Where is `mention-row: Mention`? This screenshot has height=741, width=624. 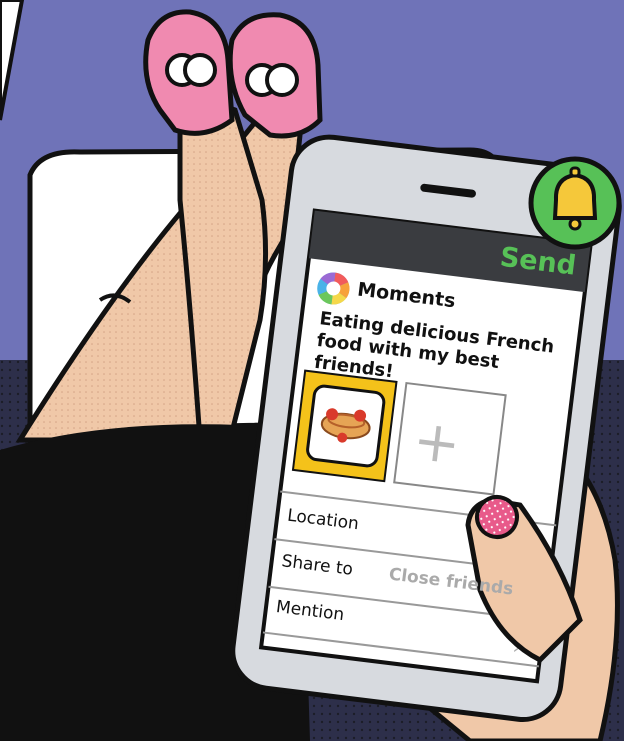 mention-row: Mention is located at coordinates (310, 611).